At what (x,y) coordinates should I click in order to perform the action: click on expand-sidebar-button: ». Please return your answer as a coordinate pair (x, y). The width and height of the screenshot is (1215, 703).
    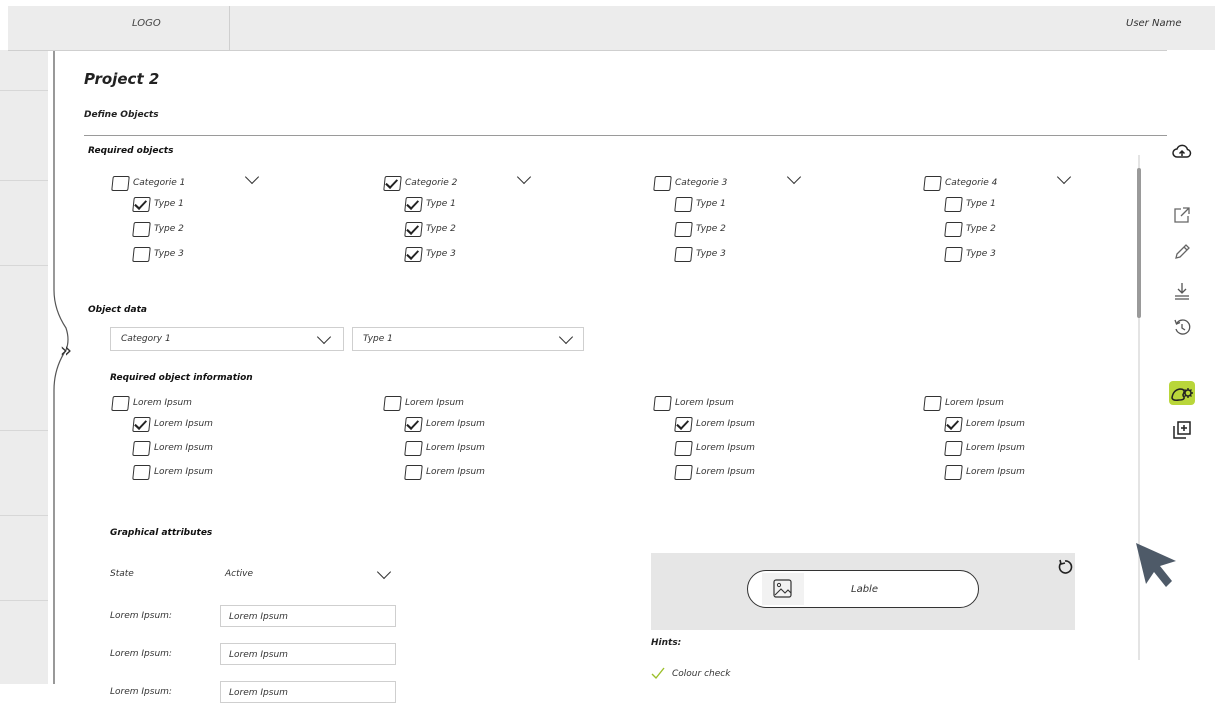
    Looking at the image, I should click on (66, 350).